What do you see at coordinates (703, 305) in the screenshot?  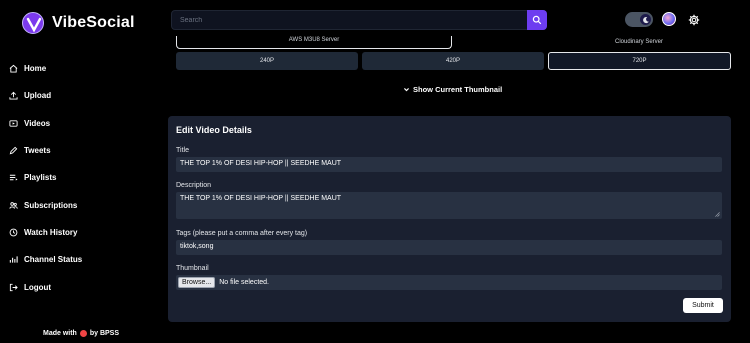 I see `submit-button: Submit` at bounding box center [703, 305].